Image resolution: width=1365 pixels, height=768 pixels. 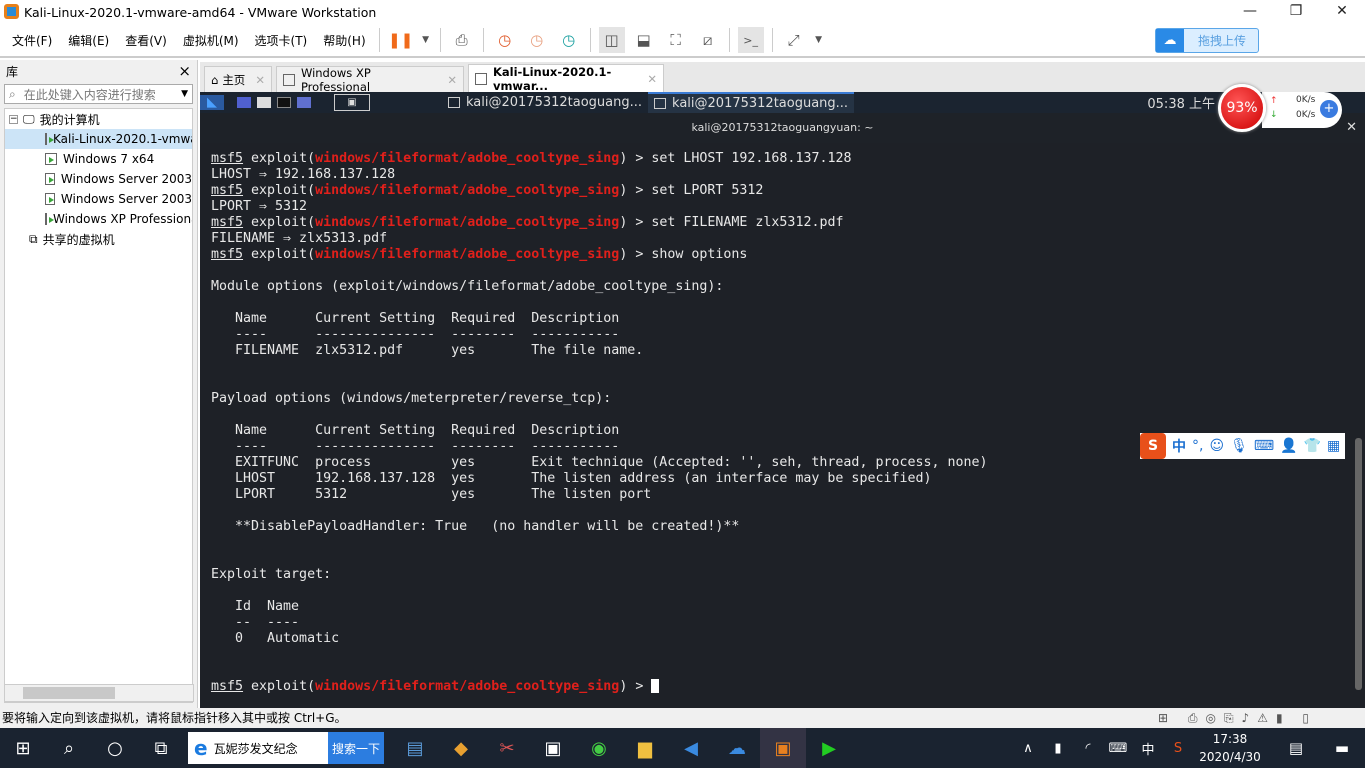 I want to click on tree-vm-winxp: Windows XP Professional, so click(x=98, y=219).